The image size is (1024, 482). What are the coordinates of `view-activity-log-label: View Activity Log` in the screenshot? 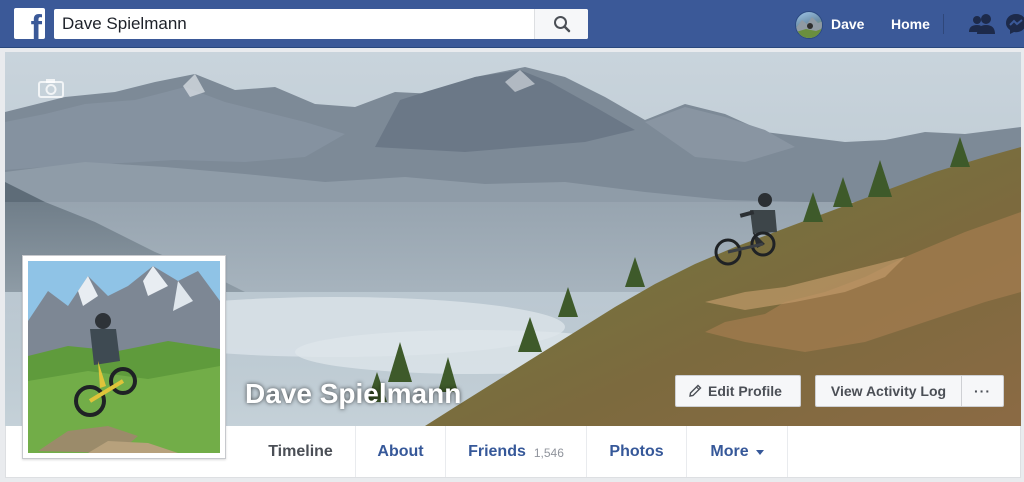 It's located at (888, 391).